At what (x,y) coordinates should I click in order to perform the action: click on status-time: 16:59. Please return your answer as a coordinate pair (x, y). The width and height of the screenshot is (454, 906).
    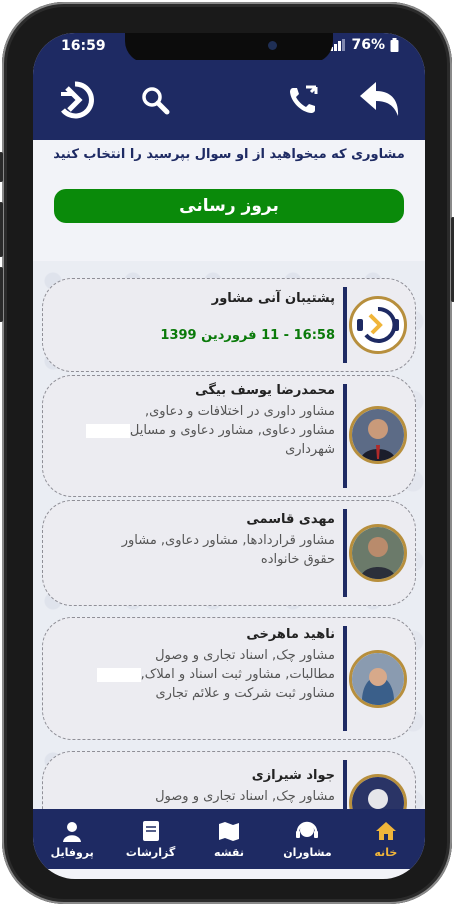
    Looking at the image, I should click on (83, 46).